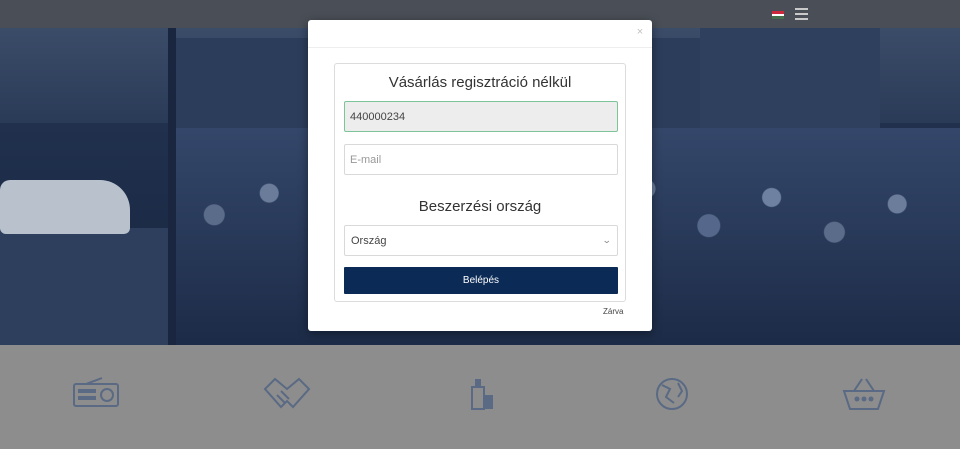  I want to click on globe-icon, so click(672, 394).